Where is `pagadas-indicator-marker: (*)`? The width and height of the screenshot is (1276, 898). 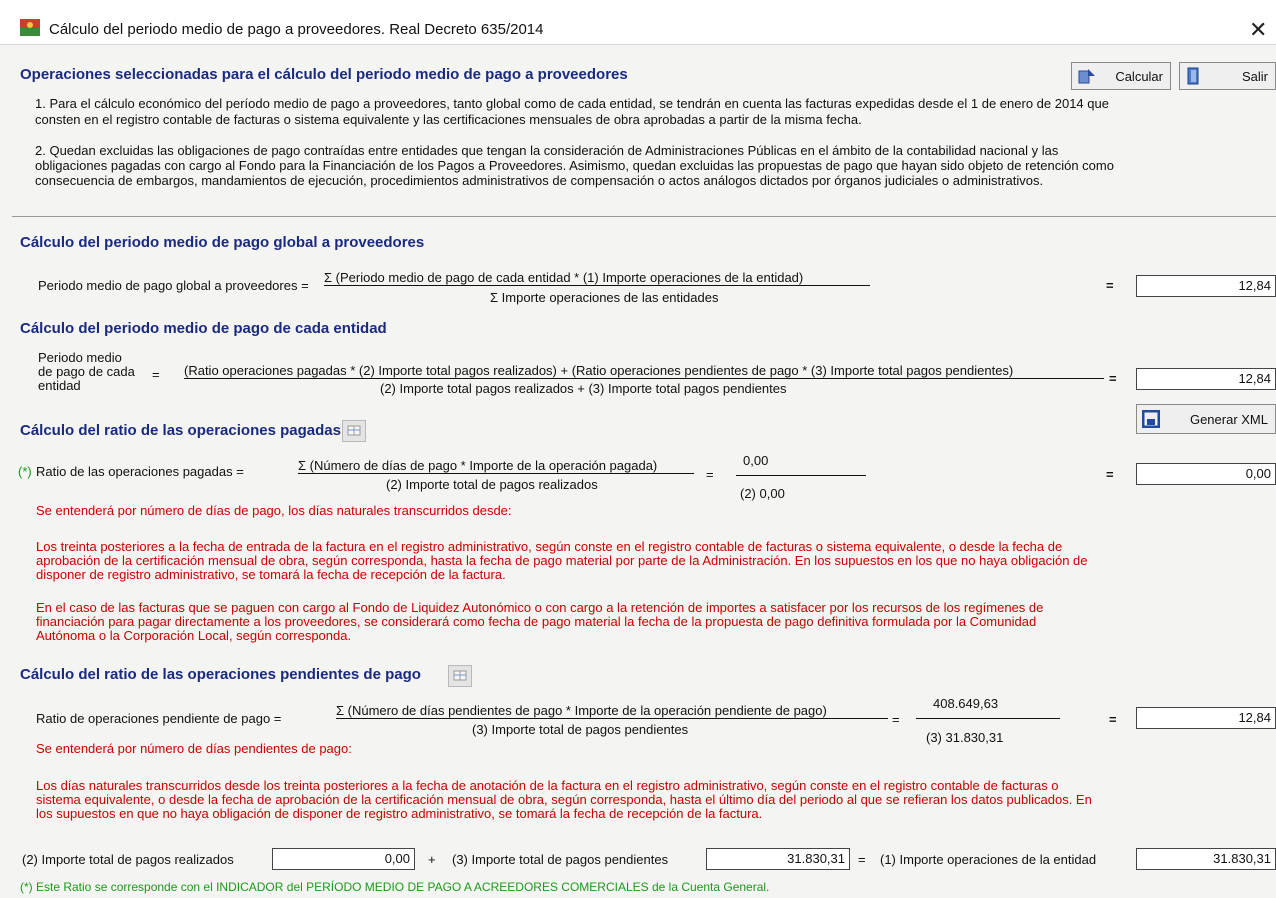 pagadas-indicator-marker: (*) is located at coordinates (25, 471).